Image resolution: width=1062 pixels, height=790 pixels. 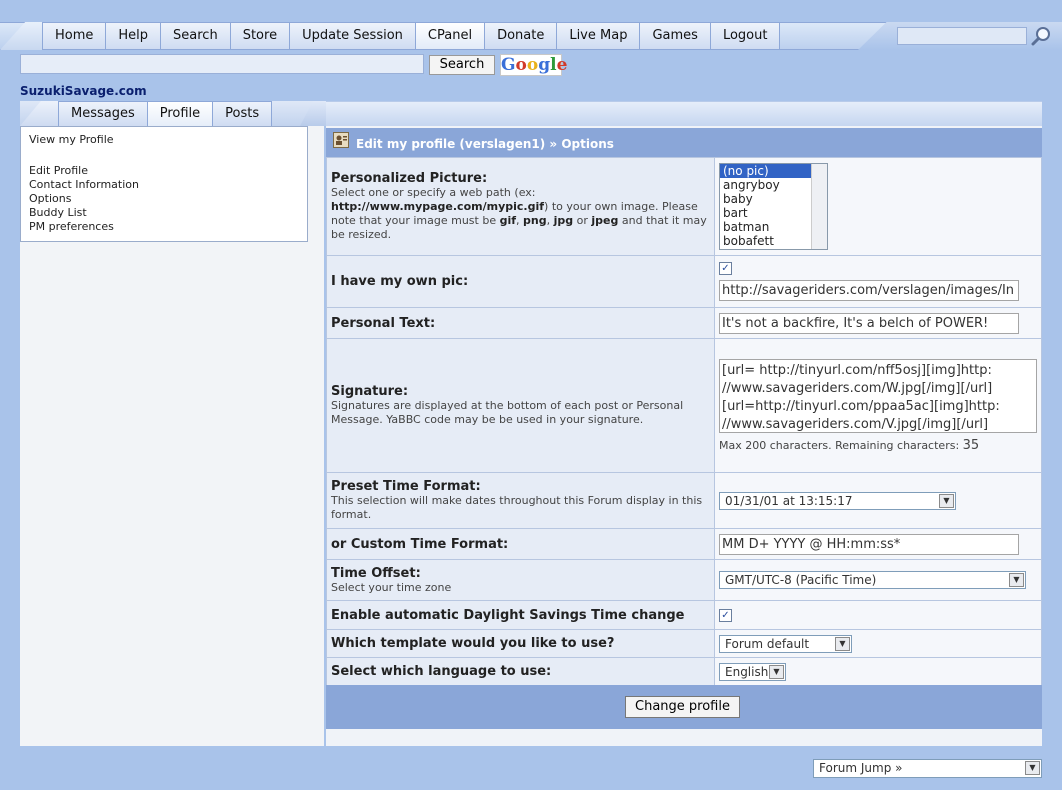 What do you see at coordinates (682, 707) in the screenshot?
I see `change-profile-button: Change profile` at bounding box center [682, 707].